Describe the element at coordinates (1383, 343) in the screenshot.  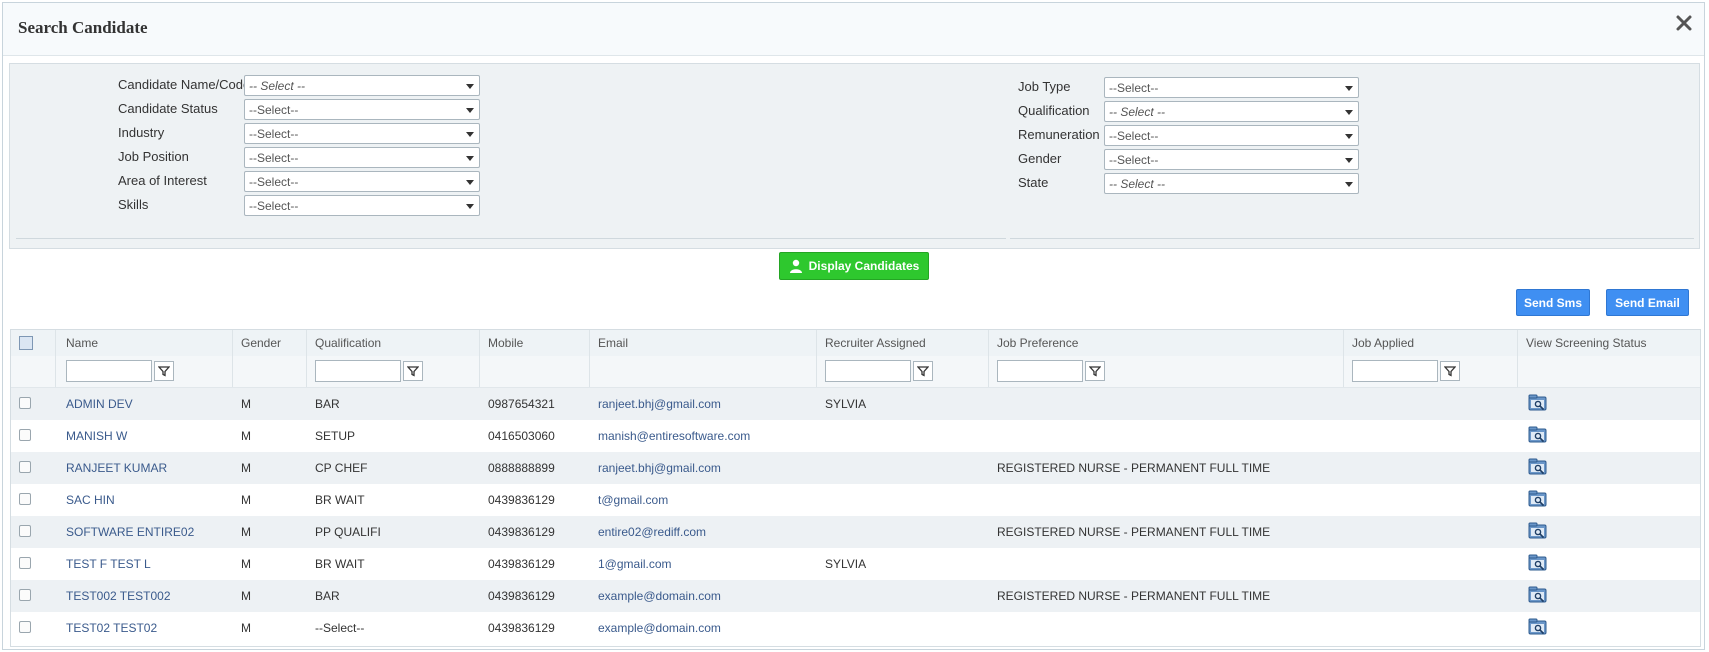
I see `column-header-job-applied: Job Applied` at that location.